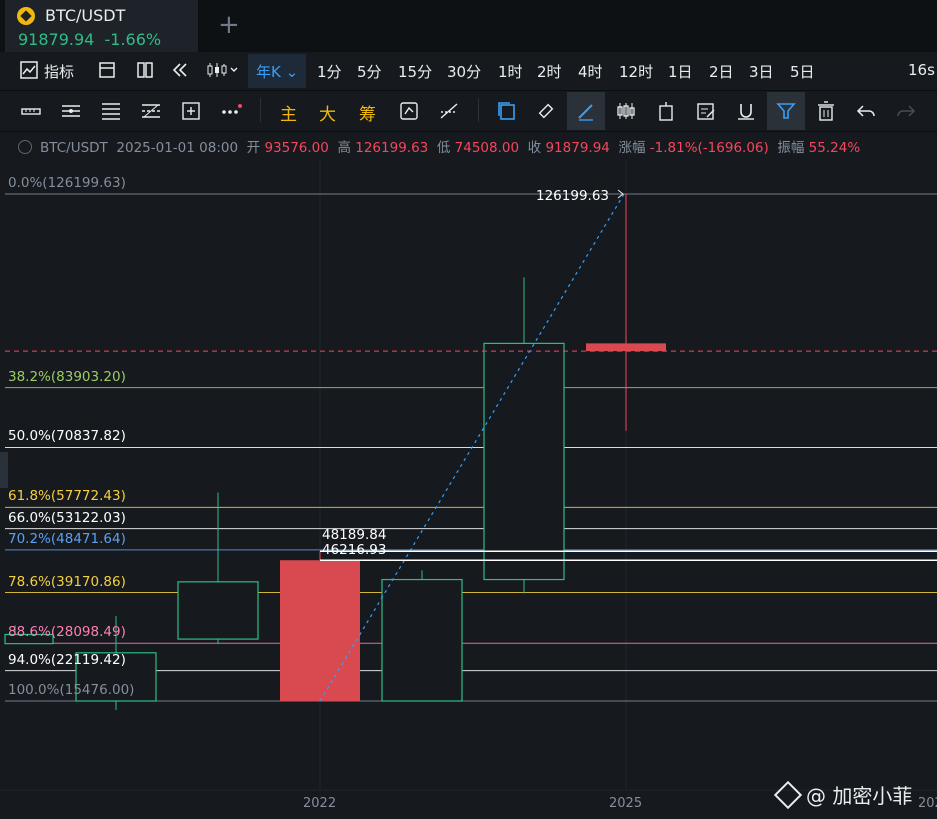 This screenshot has height=819, width=937. Describe the element at coordinates (842, 795) in the screenshot. I see `watermark: @ 加密小菲` at that location.